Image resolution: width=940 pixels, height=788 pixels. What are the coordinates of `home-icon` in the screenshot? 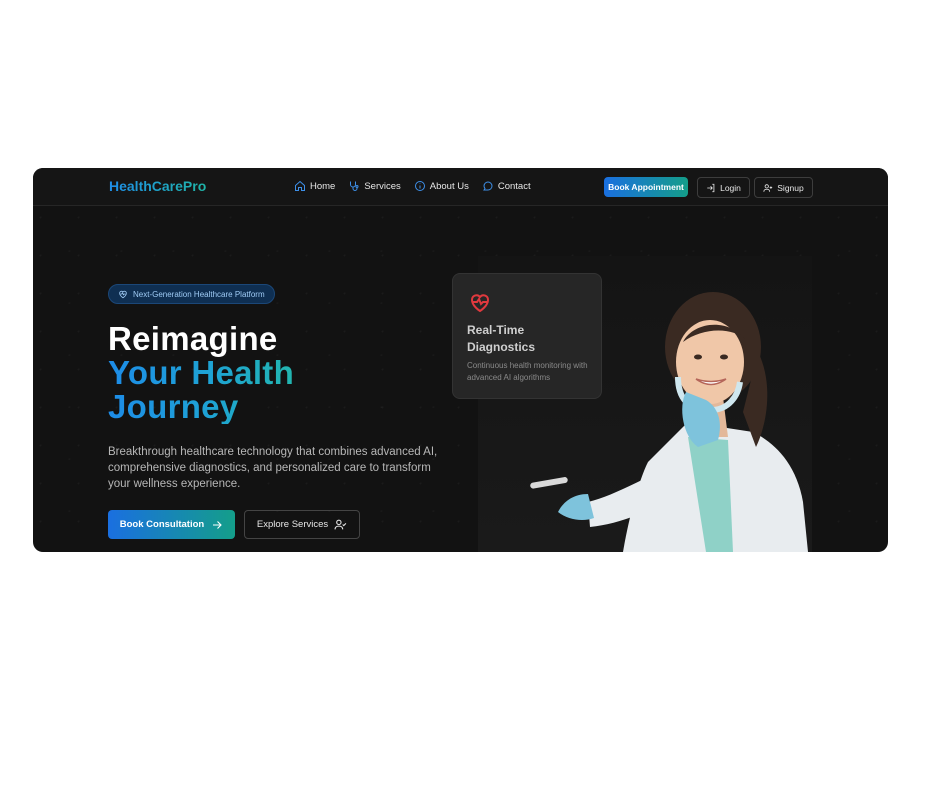 It's located at (300, 185).